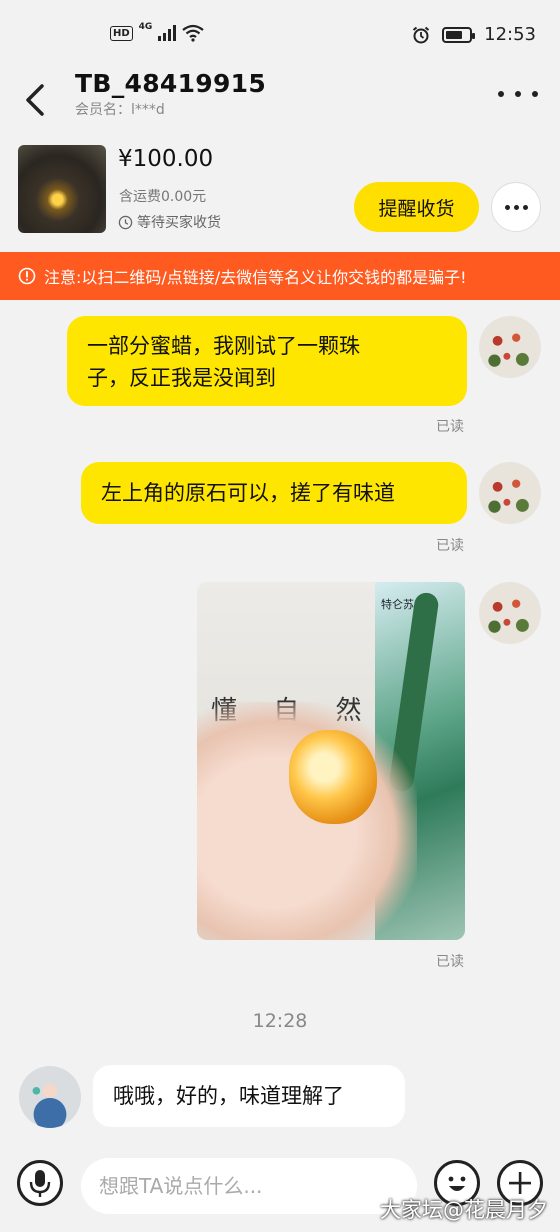  Describe the element at coordinates (249, 1186) in the screenshot. I see `message-input` at that location.